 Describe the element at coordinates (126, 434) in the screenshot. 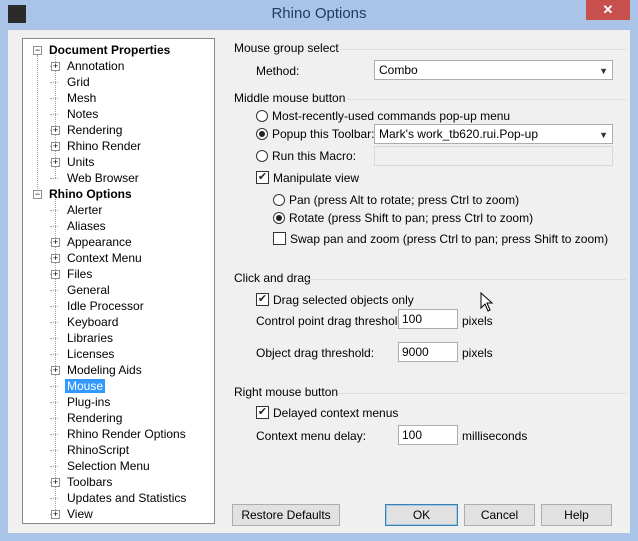

I see `tree-item: Rhino Render Options` at that location.